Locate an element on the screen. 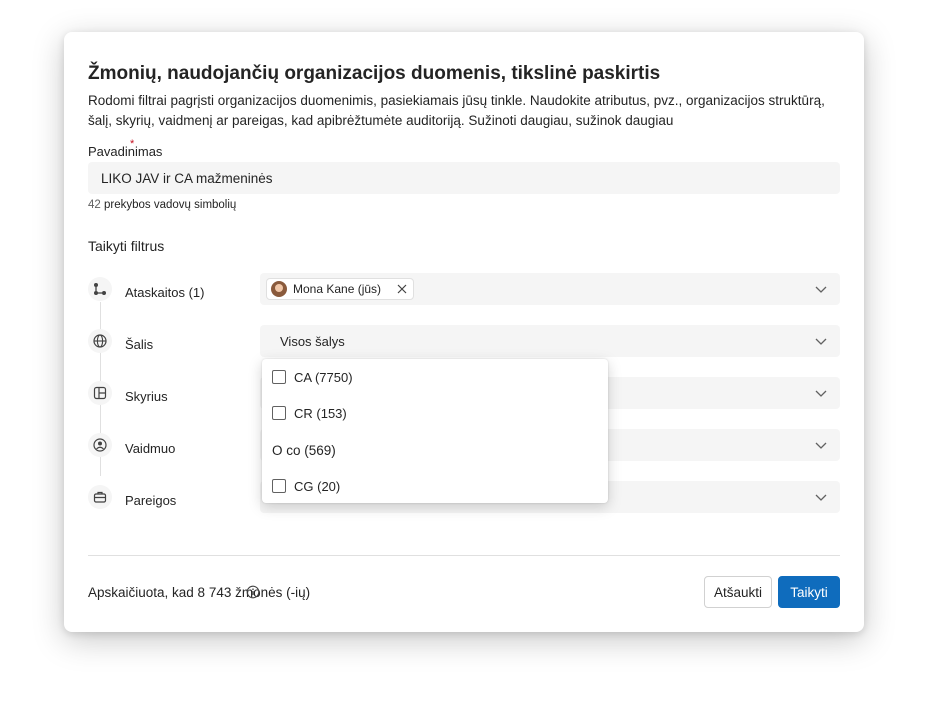  country-option: CG (20) is located at coordinates (306, 486).